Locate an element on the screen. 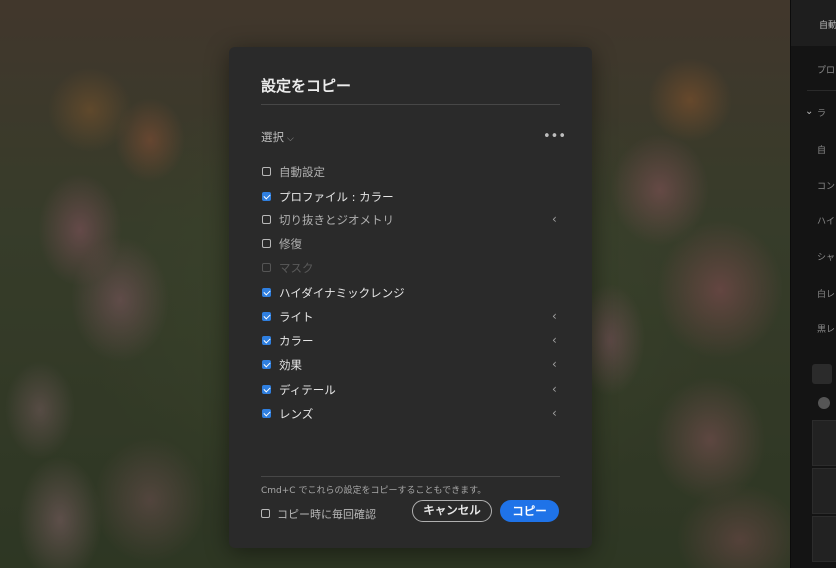 The image size is (836, 568). confirm-checkbox is located at coordinates (265, 513).